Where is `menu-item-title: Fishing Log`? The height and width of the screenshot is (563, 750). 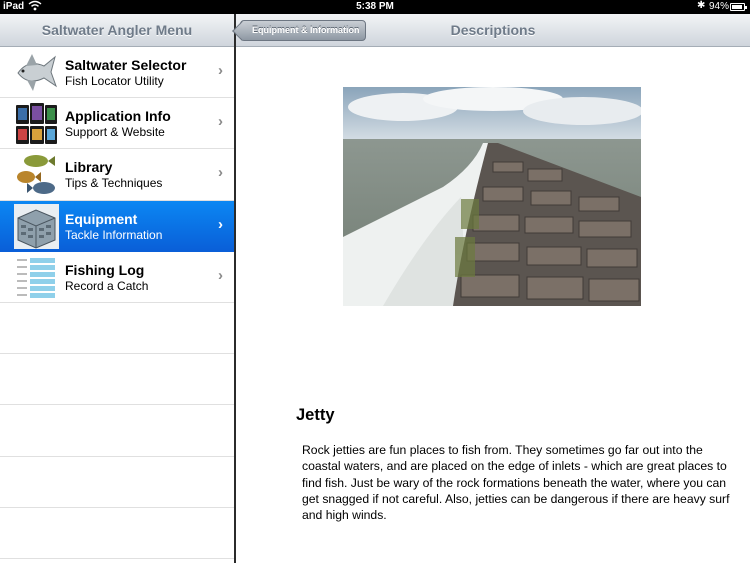
menu-item-title: Fishing Log is located at coordinates (105, 269).